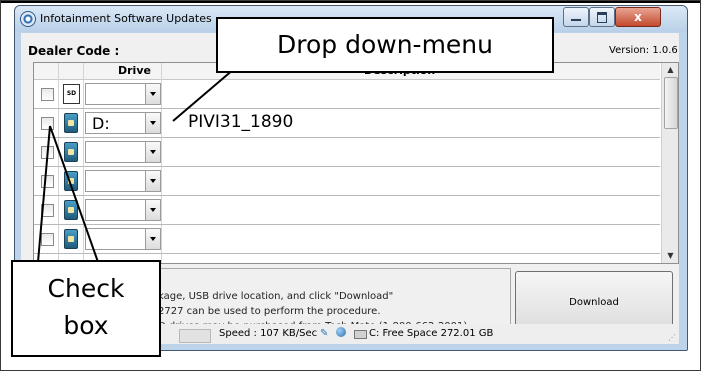 This screenshot has width=701, height=371. What do you see at coordinates (86, 288) in the screenshot?
I see `checkbox-callout-line: Check` at bounding box center [86, 288].